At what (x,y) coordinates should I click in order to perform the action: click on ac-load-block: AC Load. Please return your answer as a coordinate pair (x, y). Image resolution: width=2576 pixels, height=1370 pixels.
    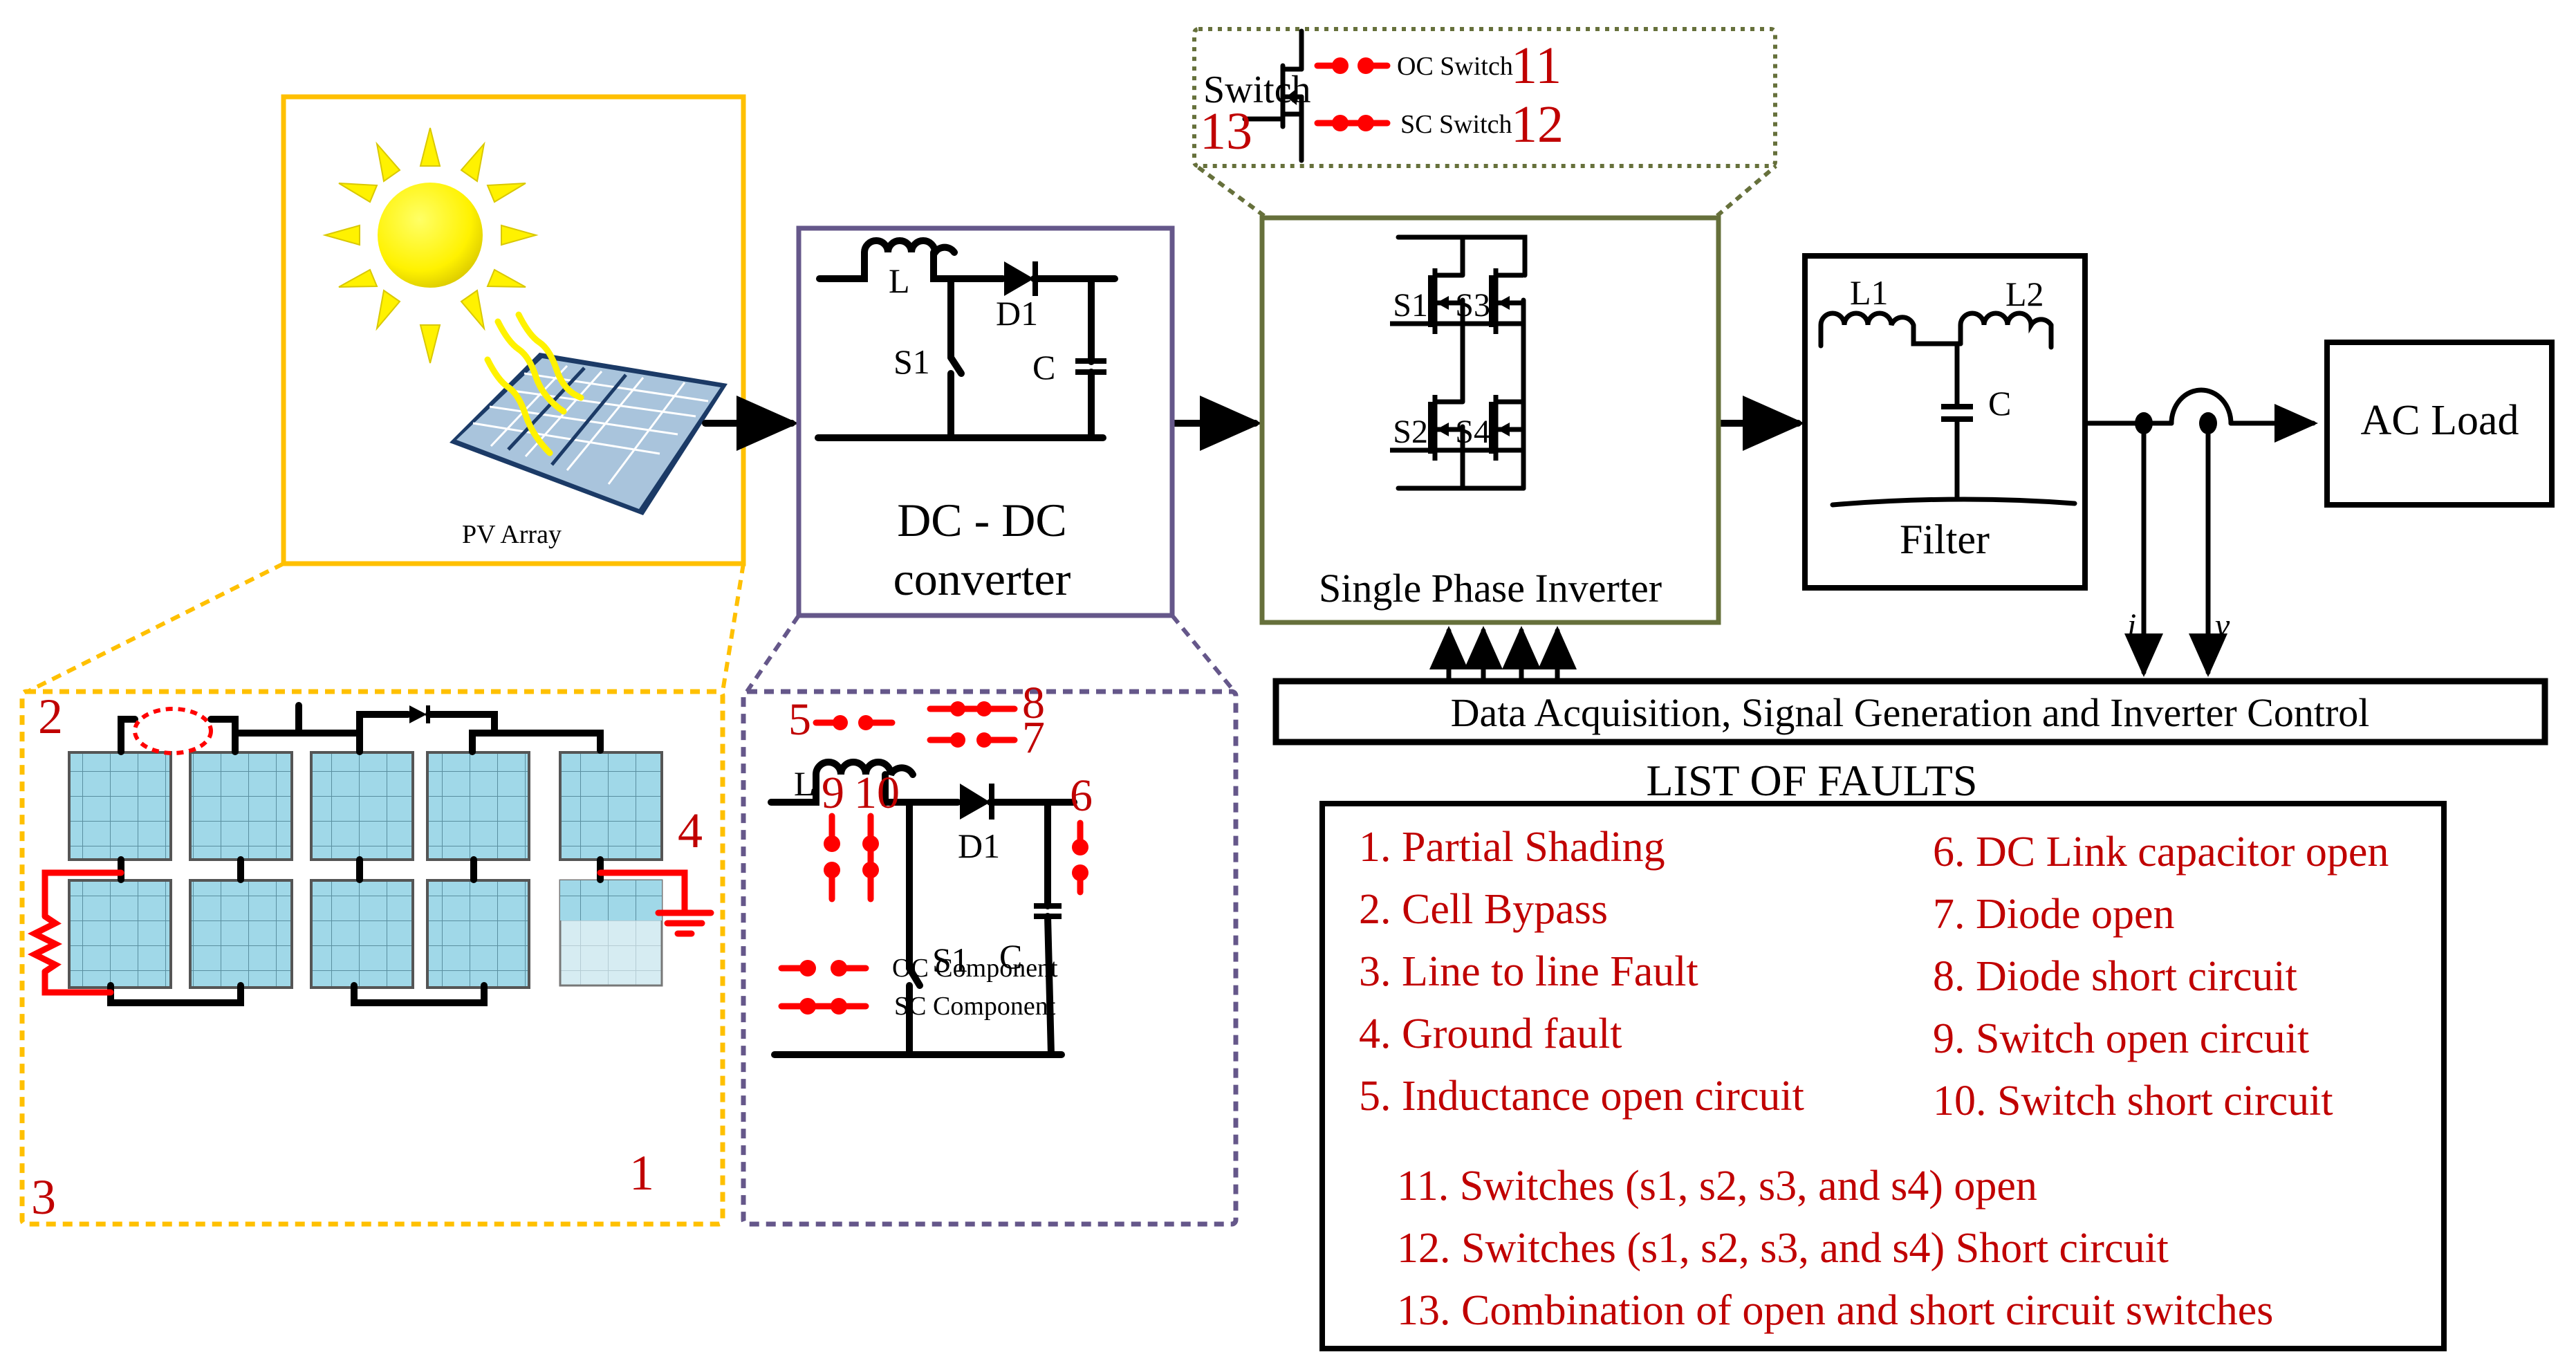
    Looking at the image, I should click on (2439, 424).